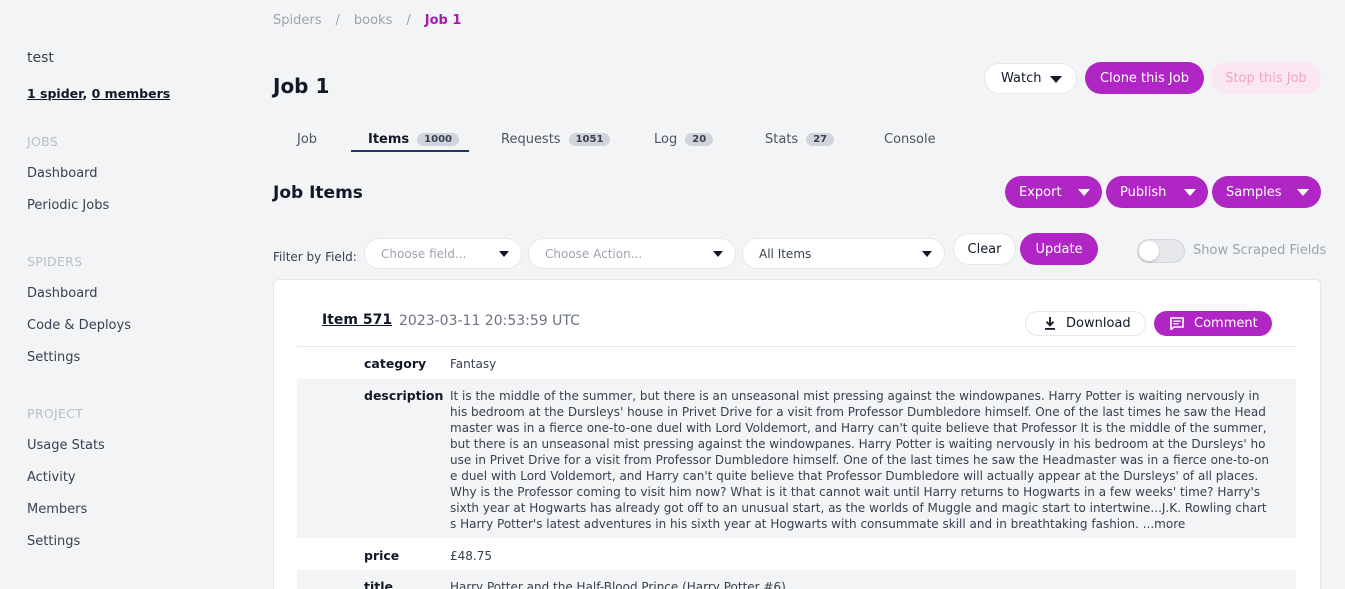 The width and height of the screenshot is (1345, 589). What do you see at coordinates (1161, 251) in the screenshot?
I see `show-scraped-fields-toggle` at bounding box center [1161, 251].